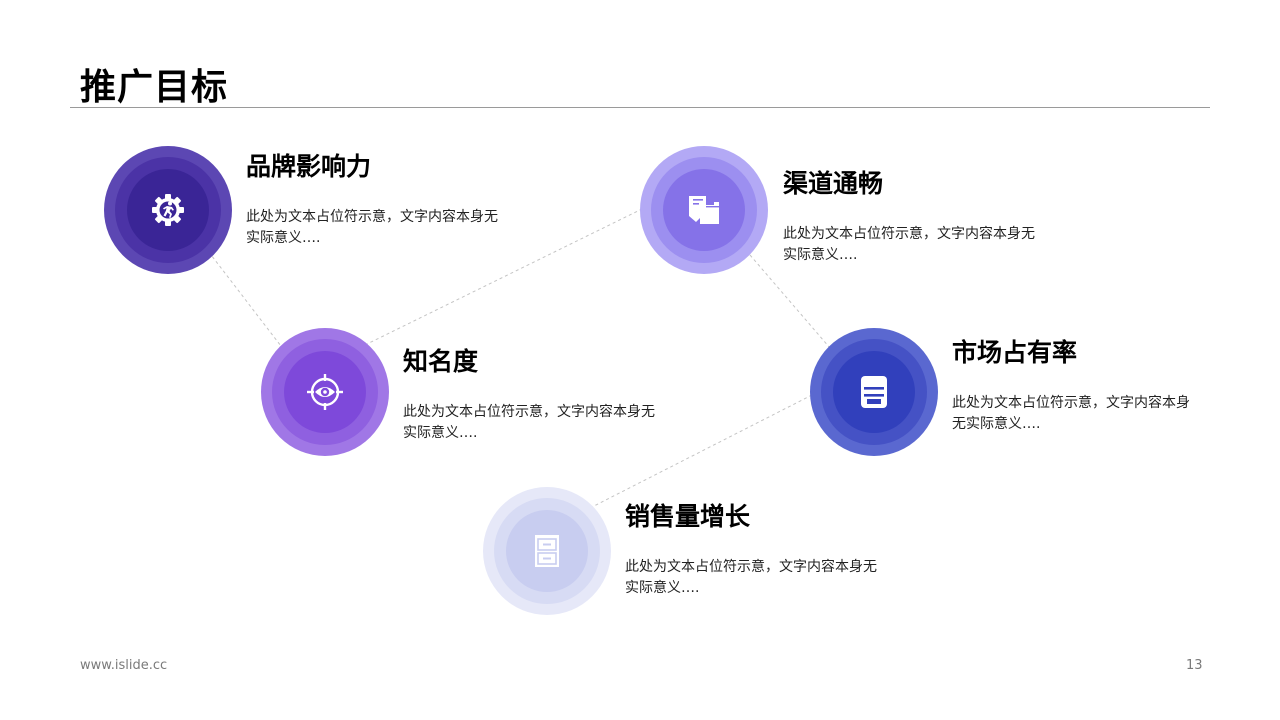 This screenshot has width=1280, height=720. I want to click on sales-growth-circle, so click(547, 551).